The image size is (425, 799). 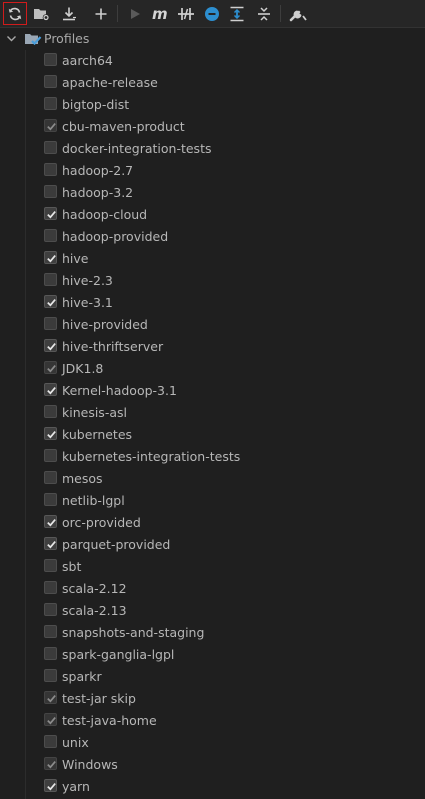 What do you see at coordinates (212, 369) in the screenshot?
I see `profile-item: JDK1.8` at bounding box center [212, 369].